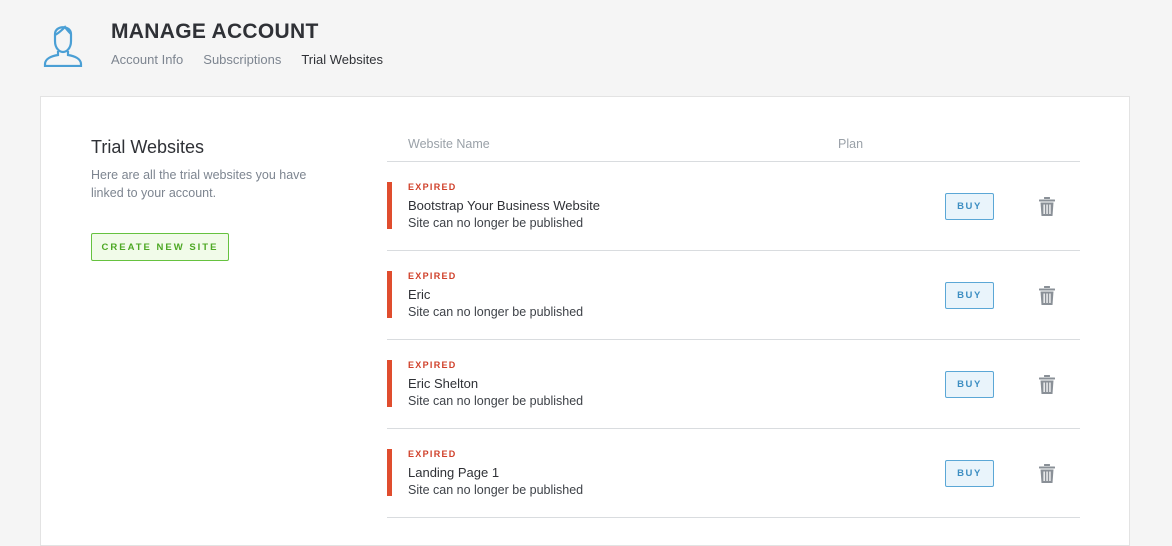 The width and height of the screenshot is (1172, 546). Describe the element at coordinates (733, 145) in the screenshot. I see `table-header: Website Name Plan` at that location.